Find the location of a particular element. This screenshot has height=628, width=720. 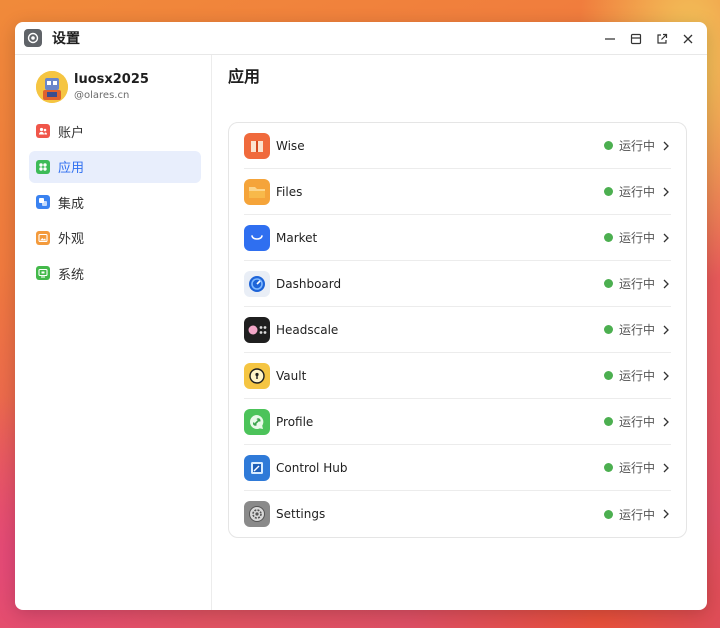

market-icon is located at coordinates (257, 237).